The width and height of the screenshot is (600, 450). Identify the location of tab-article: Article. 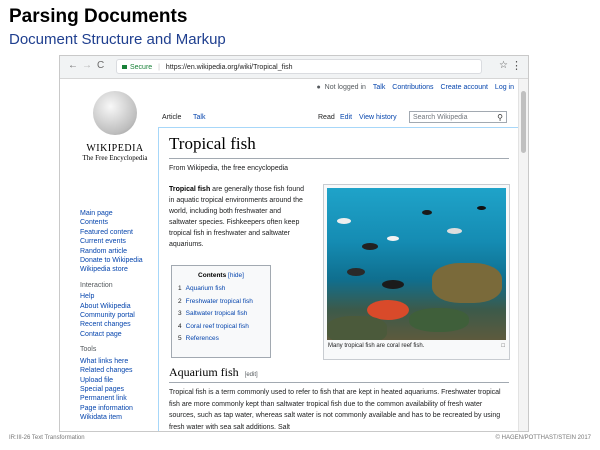
(171, 117).